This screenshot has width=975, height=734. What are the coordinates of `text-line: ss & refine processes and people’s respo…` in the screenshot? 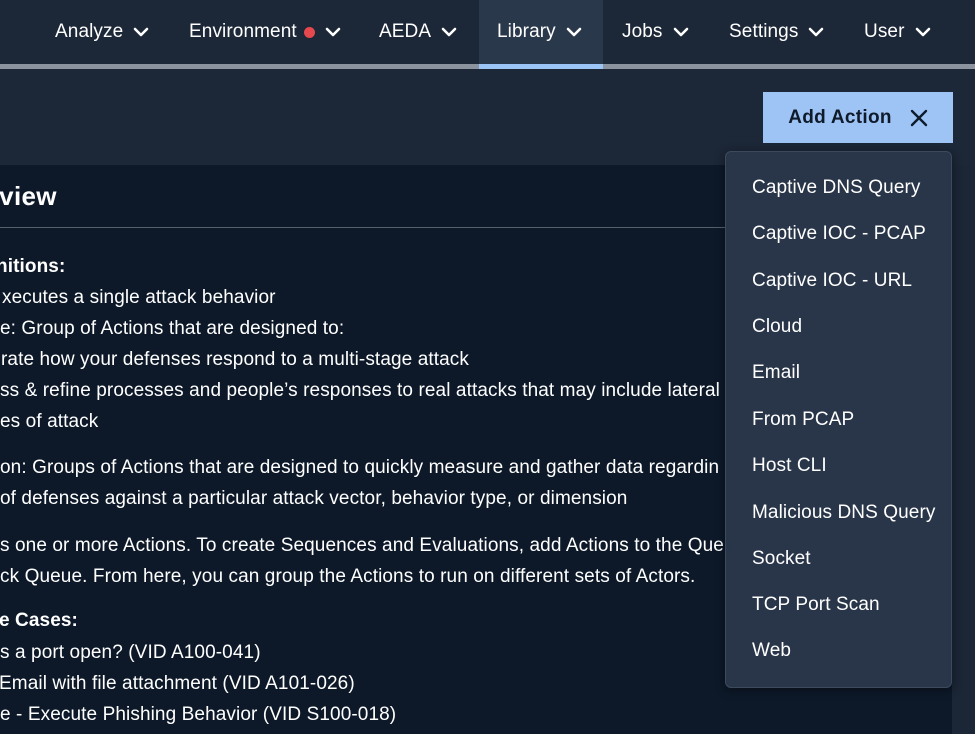 It's located at (360, 390).